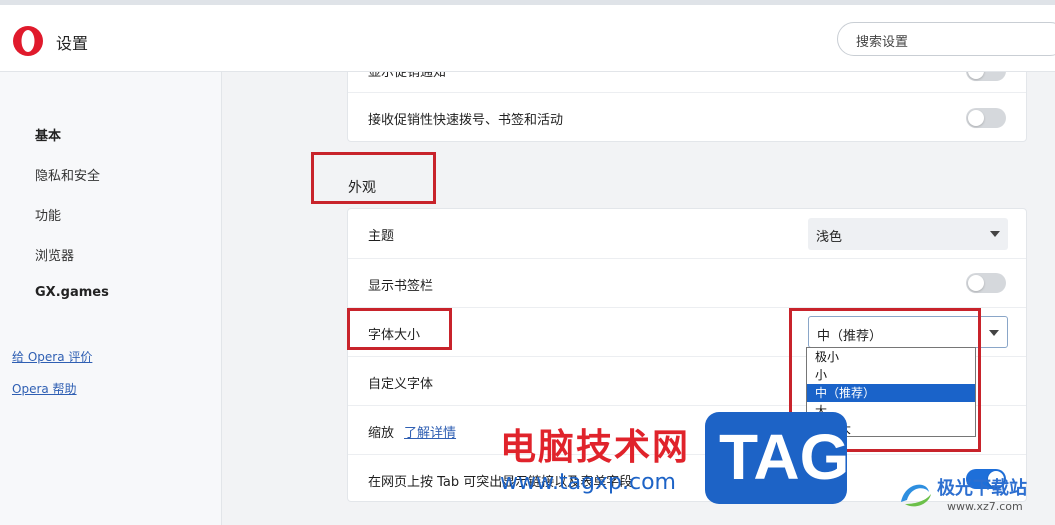 Image resolution: width=1055 pixels, height=525 pixels. I want to click on zoom-label-group: 缩放 了解详情, so click(412, 431).